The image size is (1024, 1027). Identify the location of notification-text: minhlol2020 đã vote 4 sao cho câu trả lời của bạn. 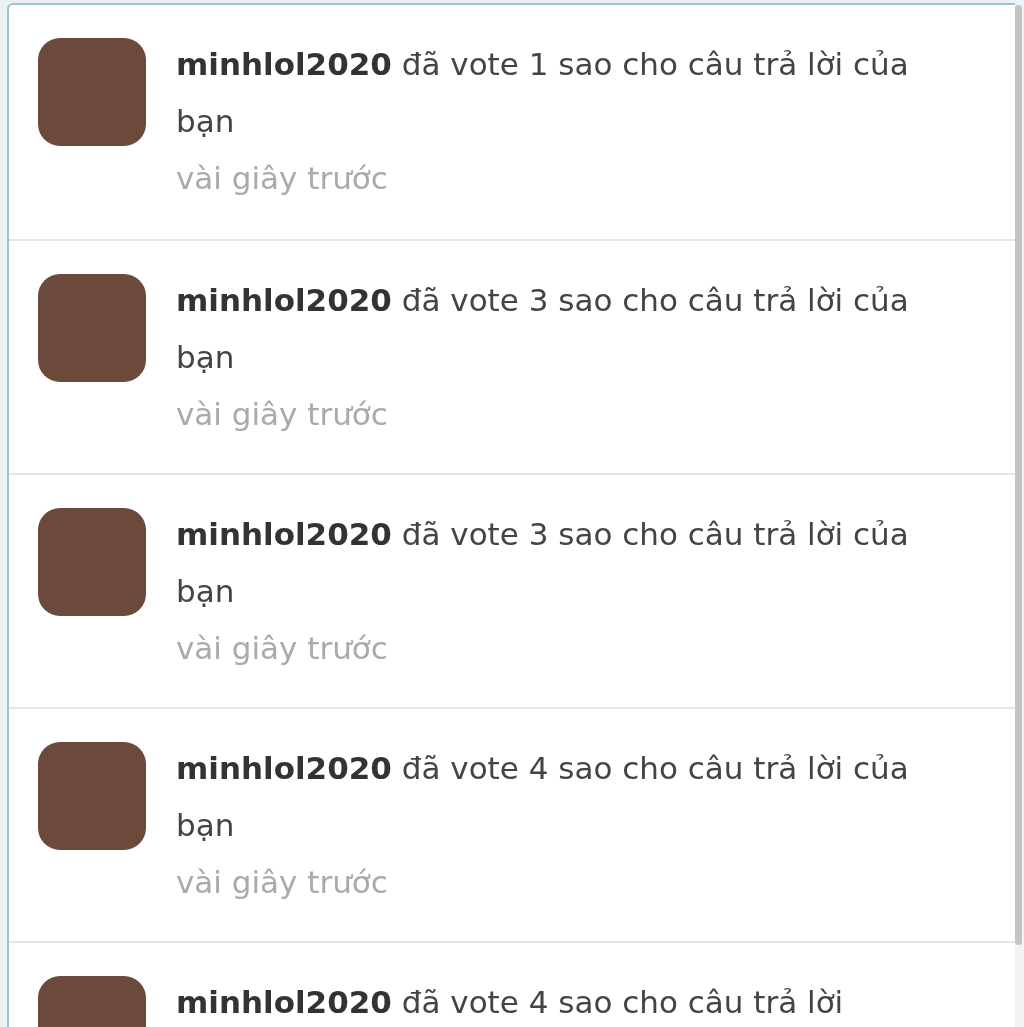
(543, 797).